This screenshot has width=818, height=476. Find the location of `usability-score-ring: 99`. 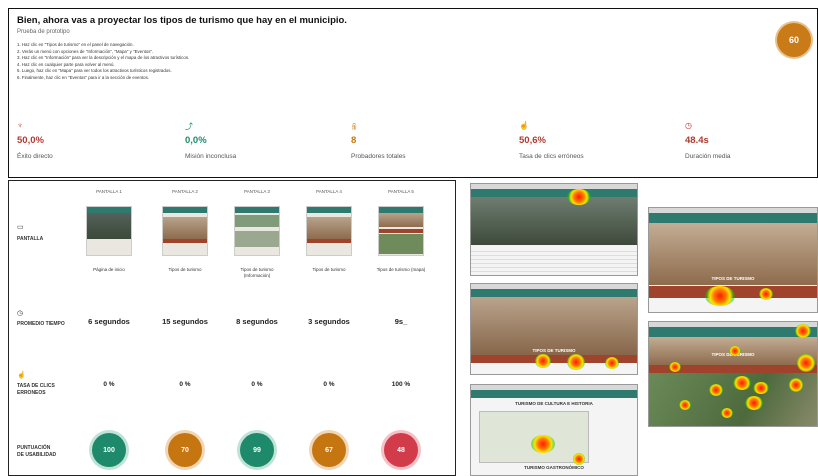

usability-score-ring: 99 is located at coordinates (257, 450).